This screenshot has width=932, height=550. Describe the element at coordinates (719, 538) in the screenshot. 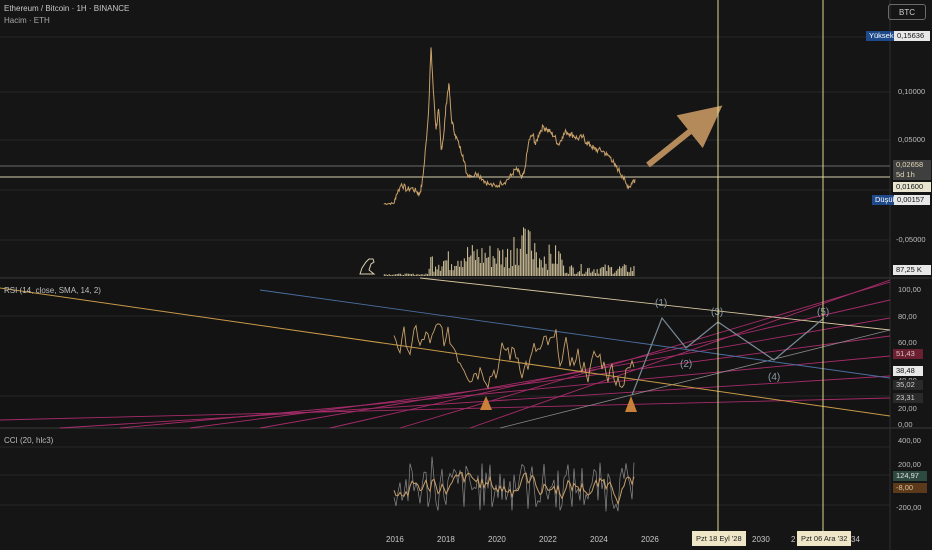

I see `cursor-date-tag: Pzt 18 Eyl '28` at that location.